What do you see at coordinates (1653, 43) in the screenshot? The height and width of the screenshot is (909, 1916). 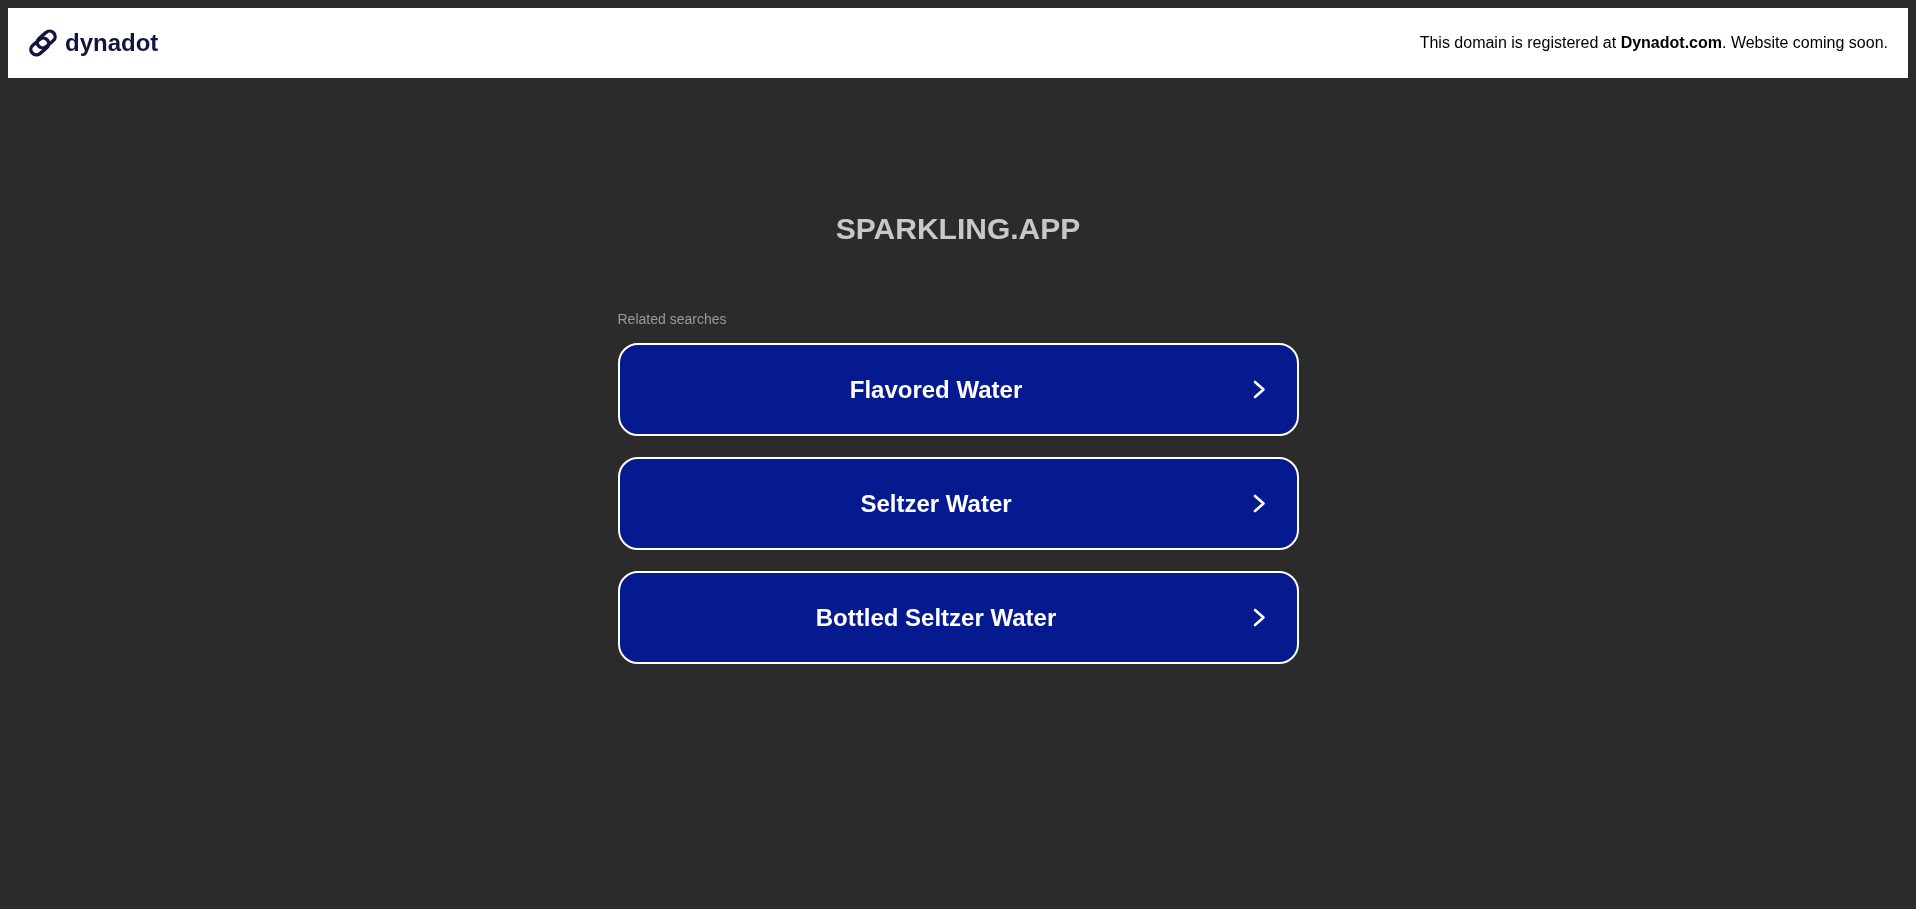 I see `registration-notice: This domain is registered at Dynadot.com. Website coming soon.` at bounding box center [1653, 43].